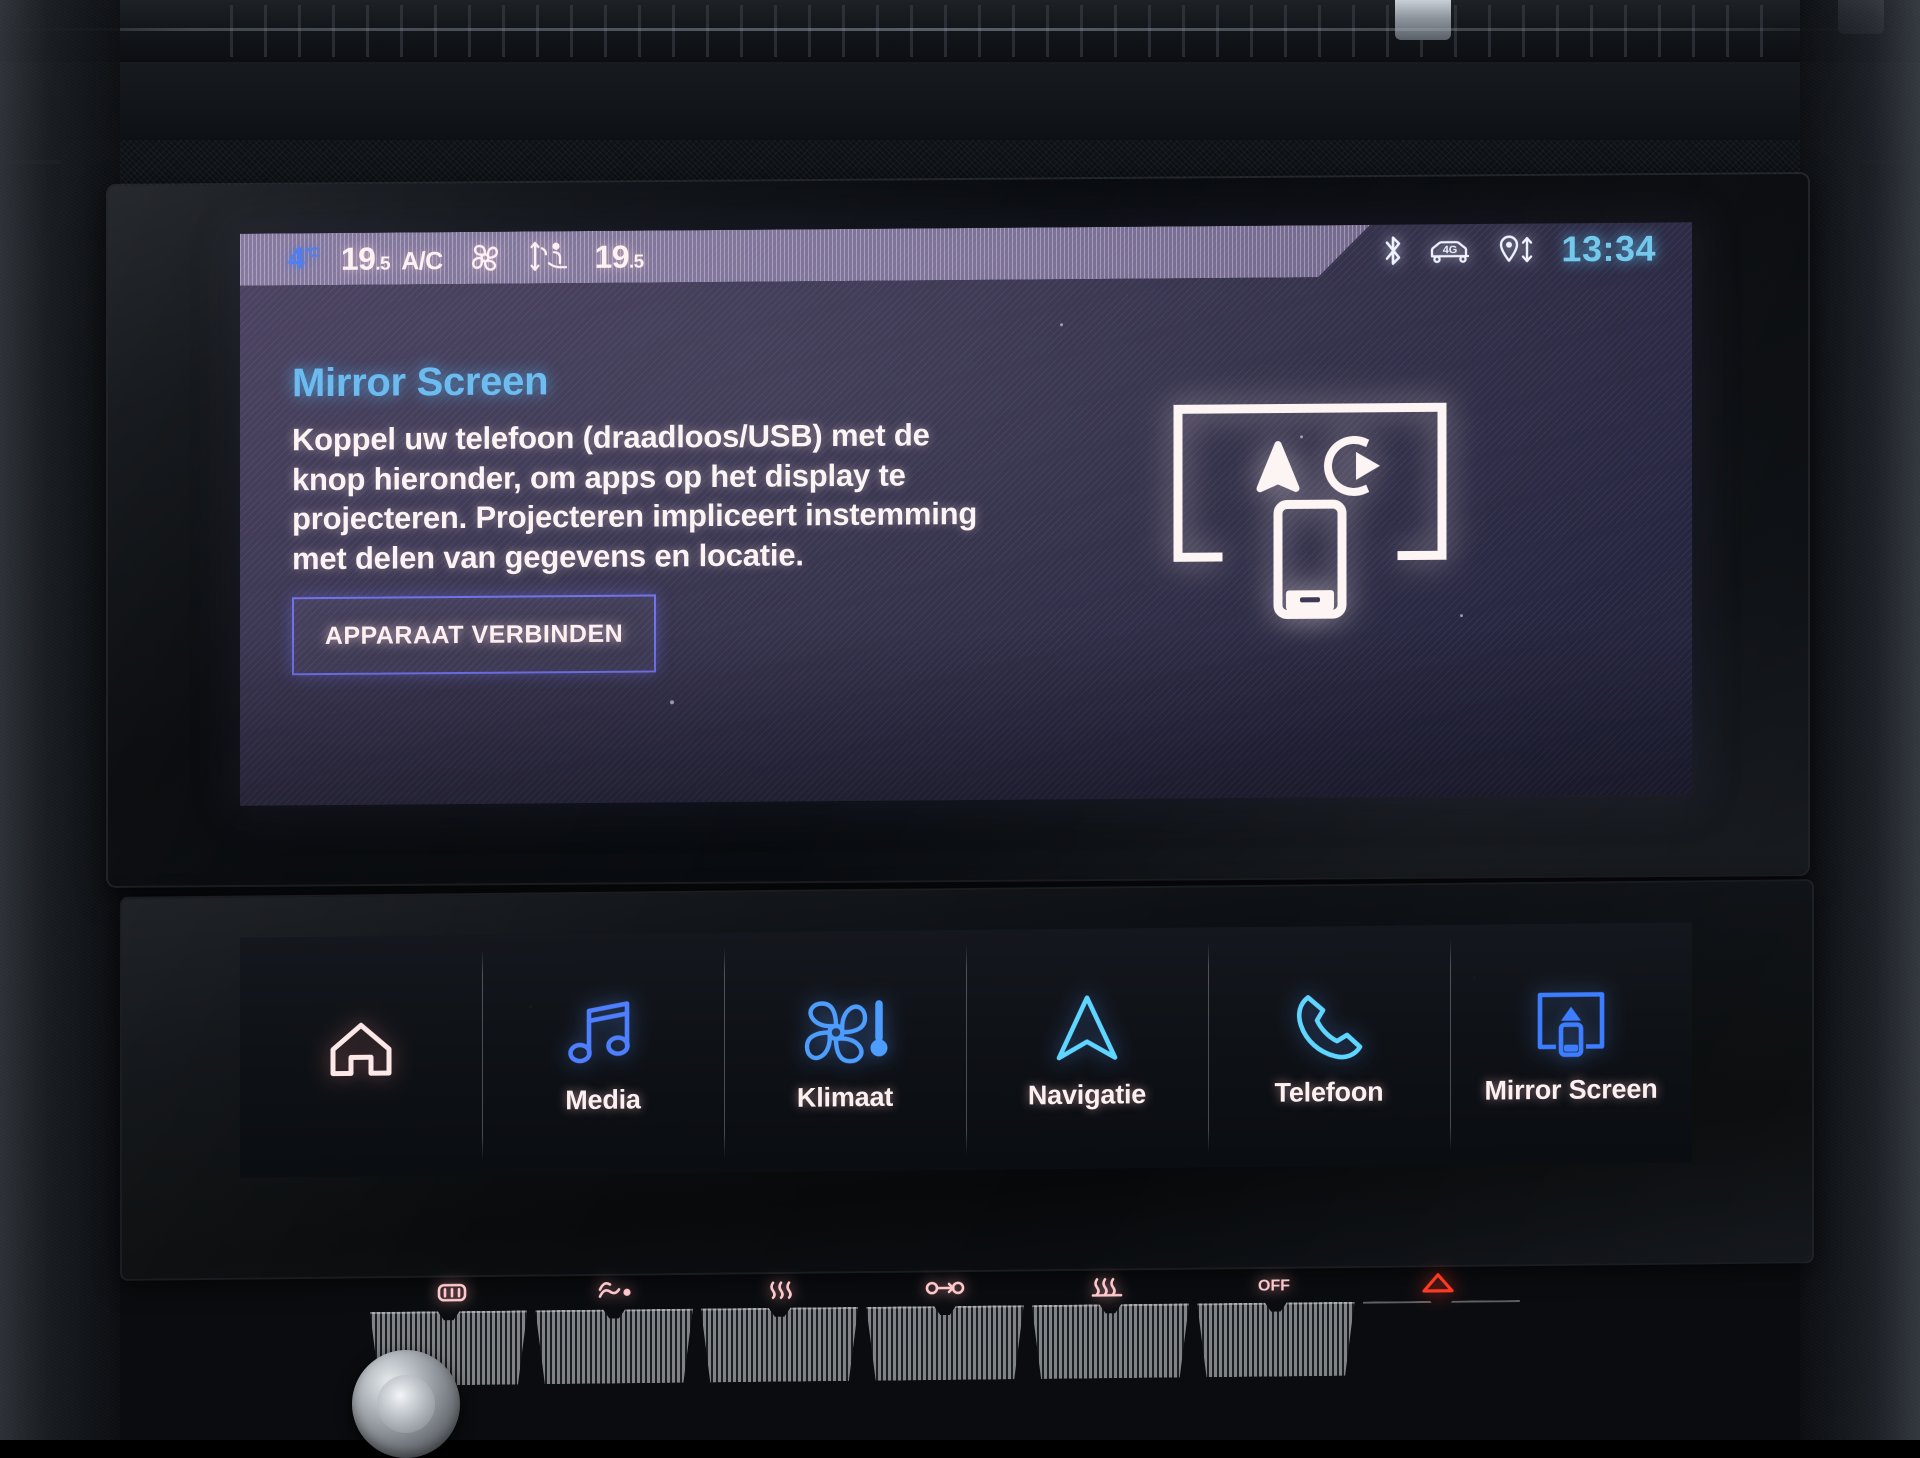 This screenshot has height=1458, width=1920. What do you see at coordinates (406, 1404) in the screenshot?
I see `rotary-control-knob` at bounding box center [406, 1404].